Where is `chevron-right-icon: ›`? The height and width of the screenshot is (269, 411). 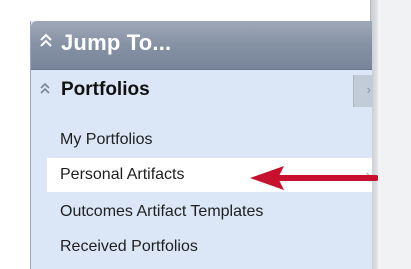
chevron-right-icon: › is located at coordinates (369, 89).